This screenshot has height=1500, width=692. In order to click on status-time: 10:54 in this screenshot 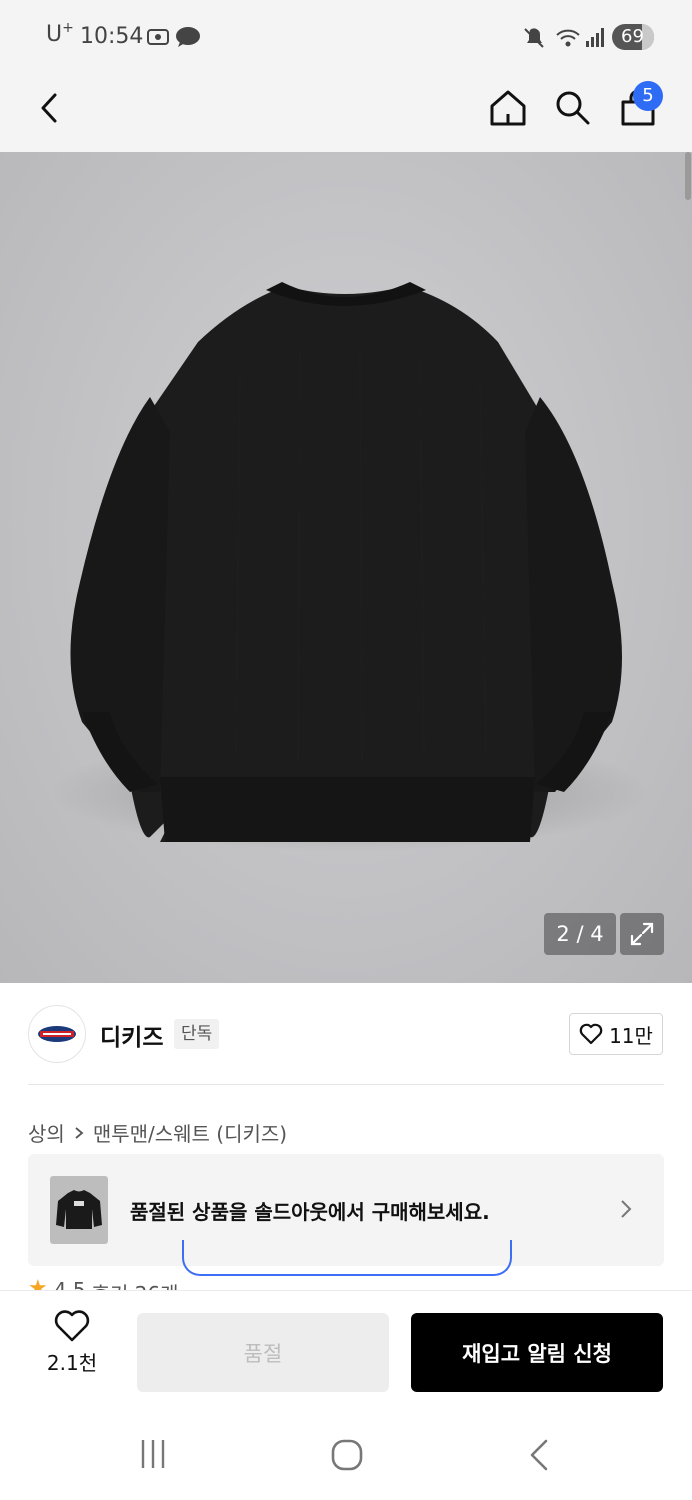, I will do `click(112, 36)`.